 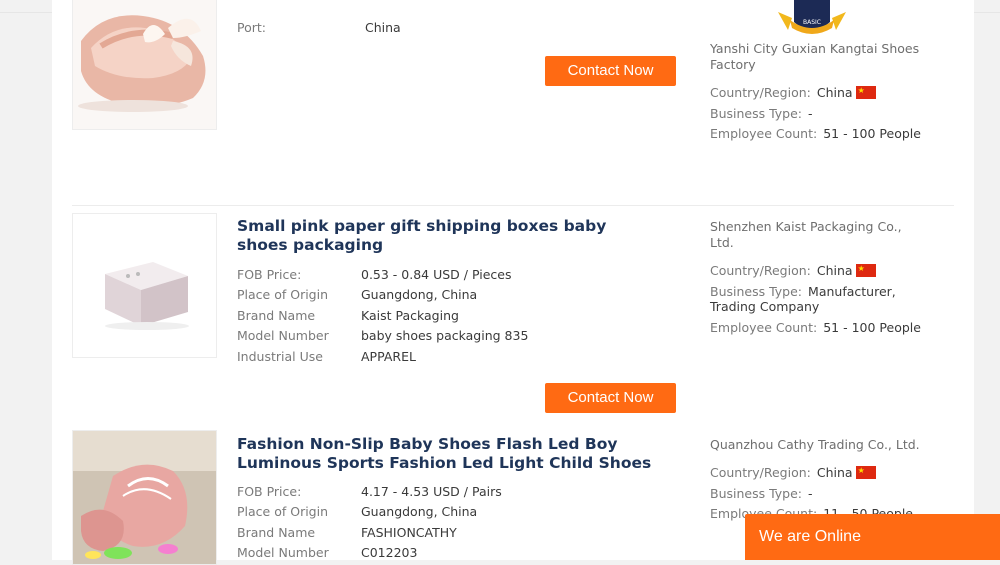 I want to click on attr-row: Industrial Use APPAREL, so click(x=452, y=357).